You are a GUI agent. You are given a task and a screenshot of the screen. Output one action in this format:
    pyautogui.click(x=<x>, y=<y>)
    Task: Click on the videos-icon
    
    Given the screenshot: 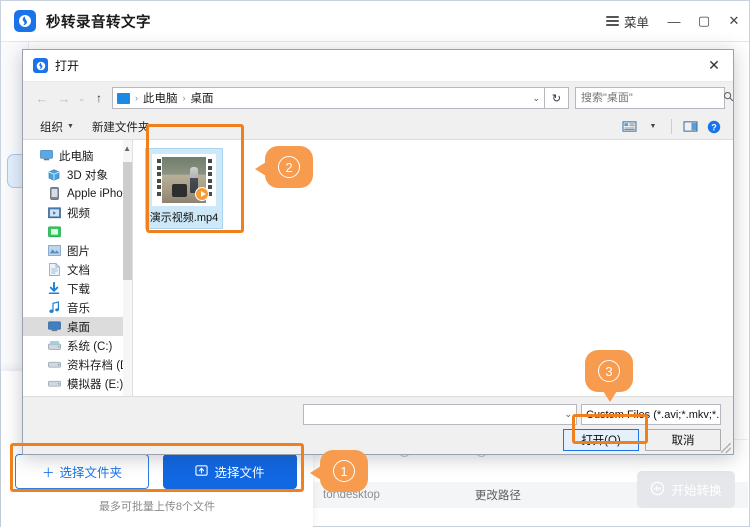 What is the action you would take?
    pyautogui.click(x=54, y=212)
    